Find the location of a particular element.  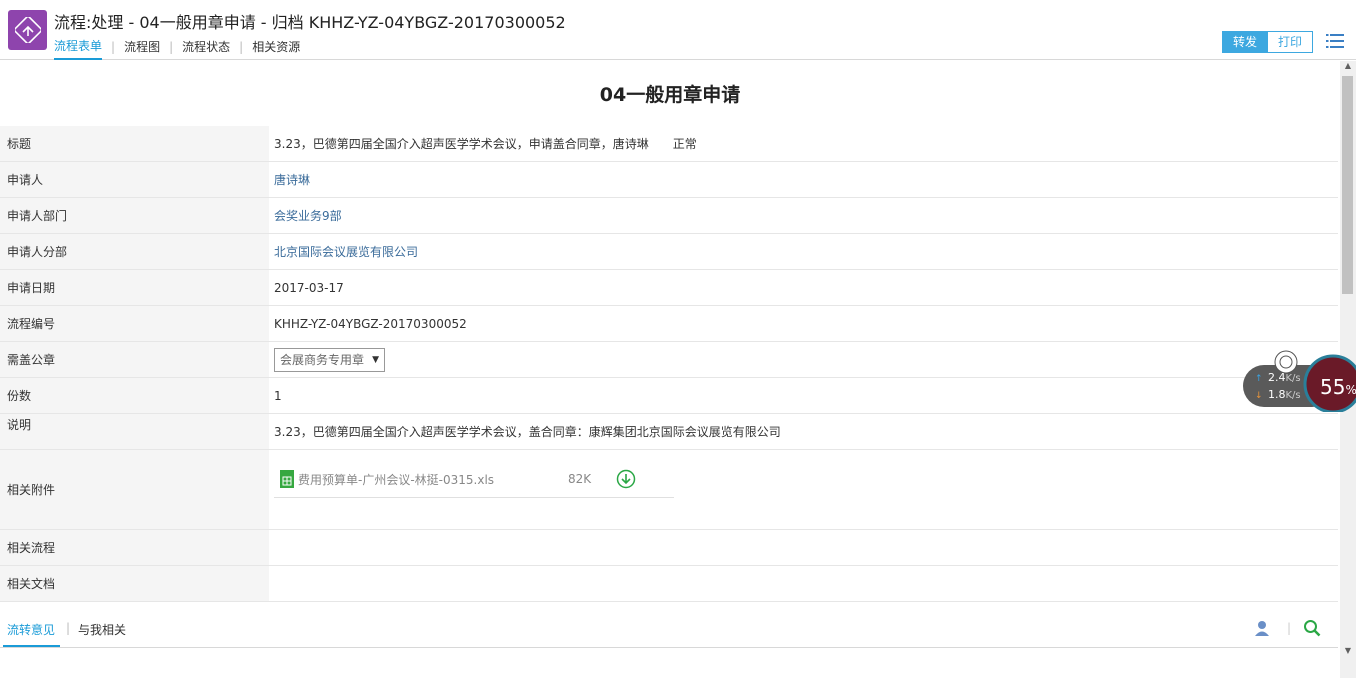

row-value: 费用预算单-广州会议-林挺-0315.xls 82K is located at coordinates (803, 489).